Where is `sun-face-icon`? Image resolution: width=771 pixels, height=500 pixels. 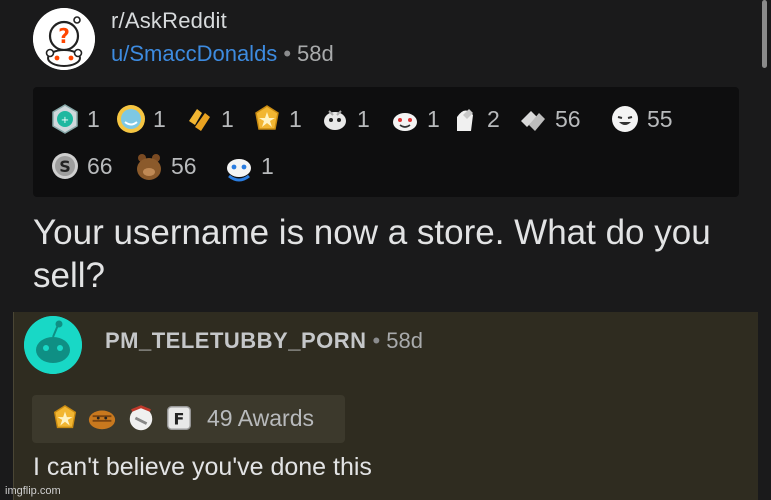 sun-face-icon is located at coordinates (131, 119).